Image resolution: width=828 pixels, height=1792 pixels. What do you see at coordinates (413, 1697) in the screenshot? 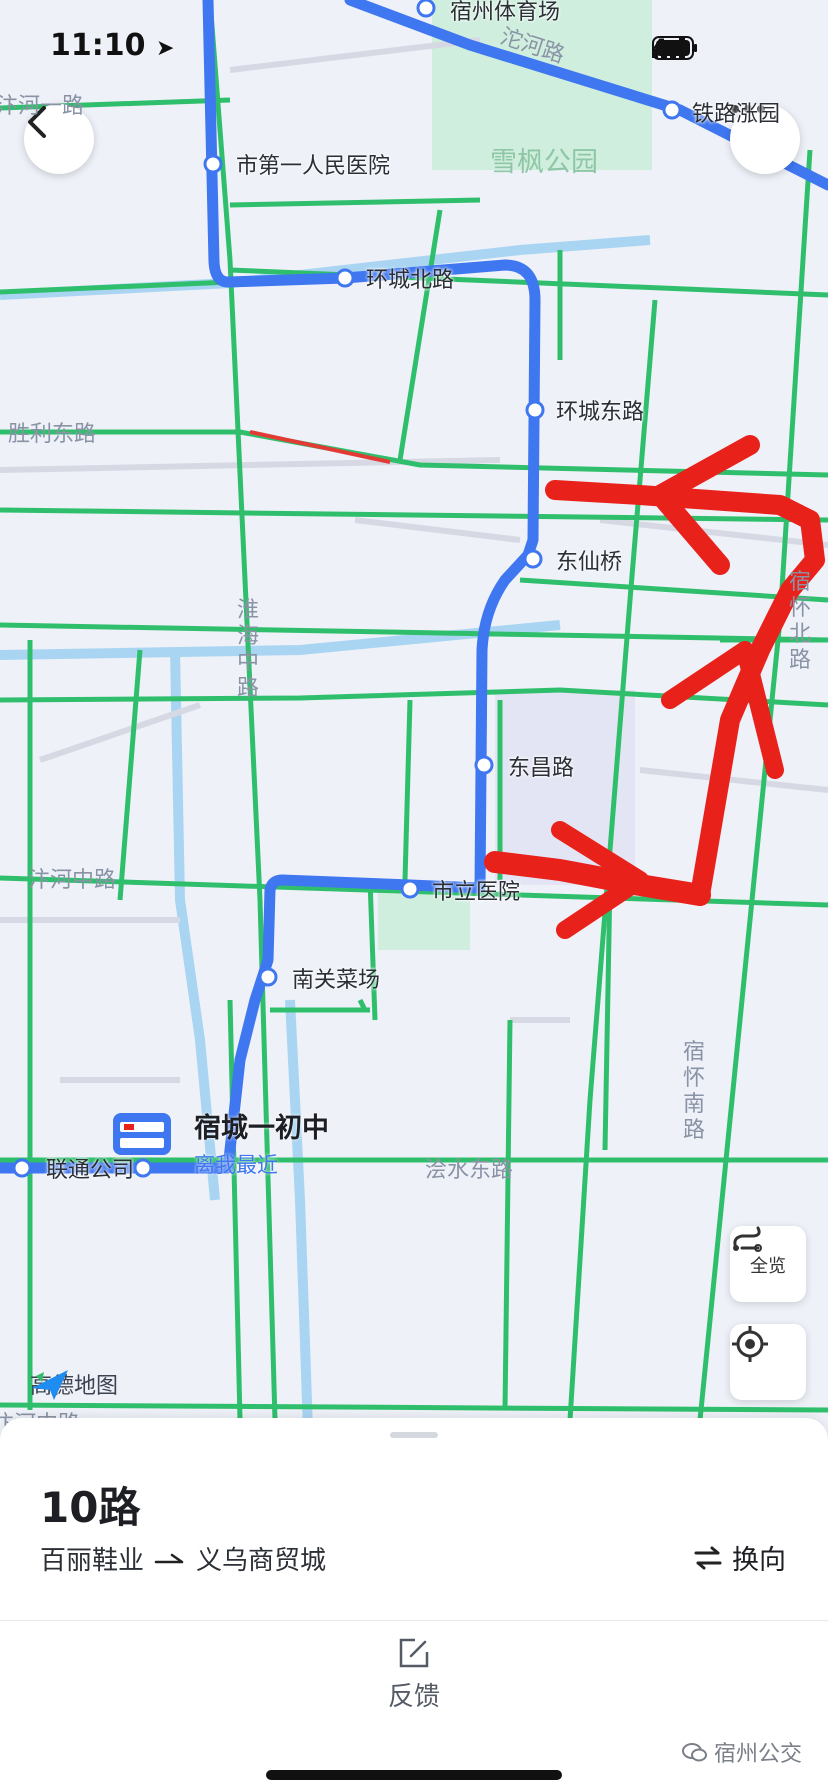
I see `feedback-label: 反馈` at bounding box center [413, 1697].